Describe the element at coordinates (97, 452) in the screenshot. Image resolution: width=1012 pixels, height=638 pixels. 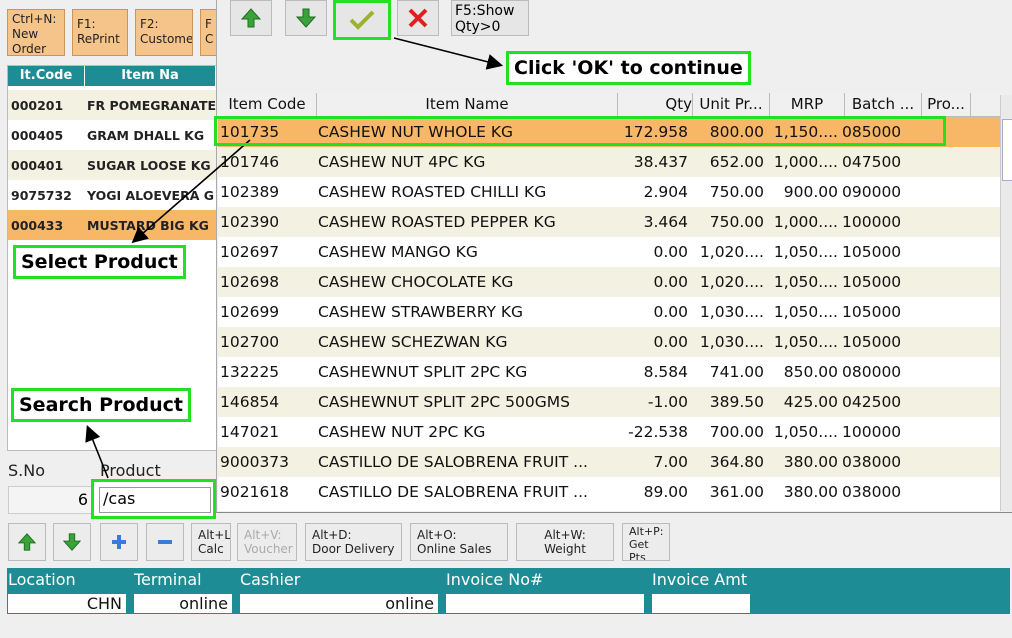
I see `arrow-to-search` at that location.